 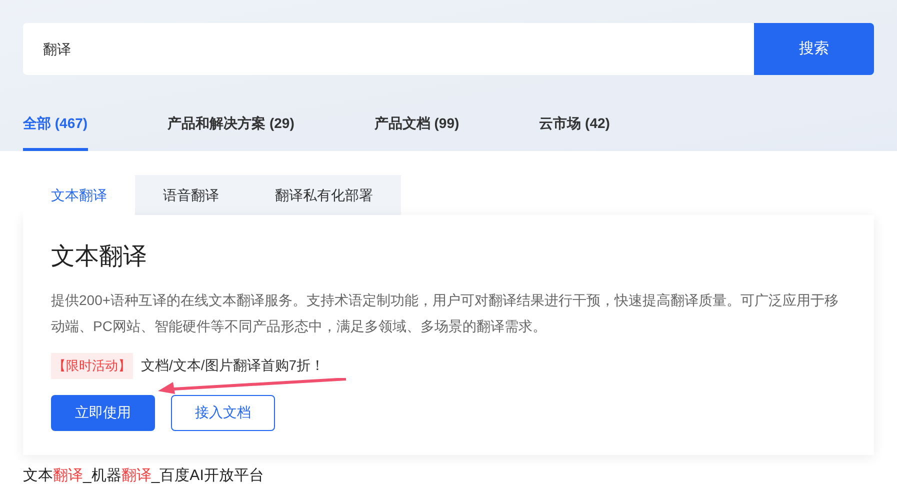 I want to click on category-tab: 产品和解决方案 (29), so click(x=231, y=132).